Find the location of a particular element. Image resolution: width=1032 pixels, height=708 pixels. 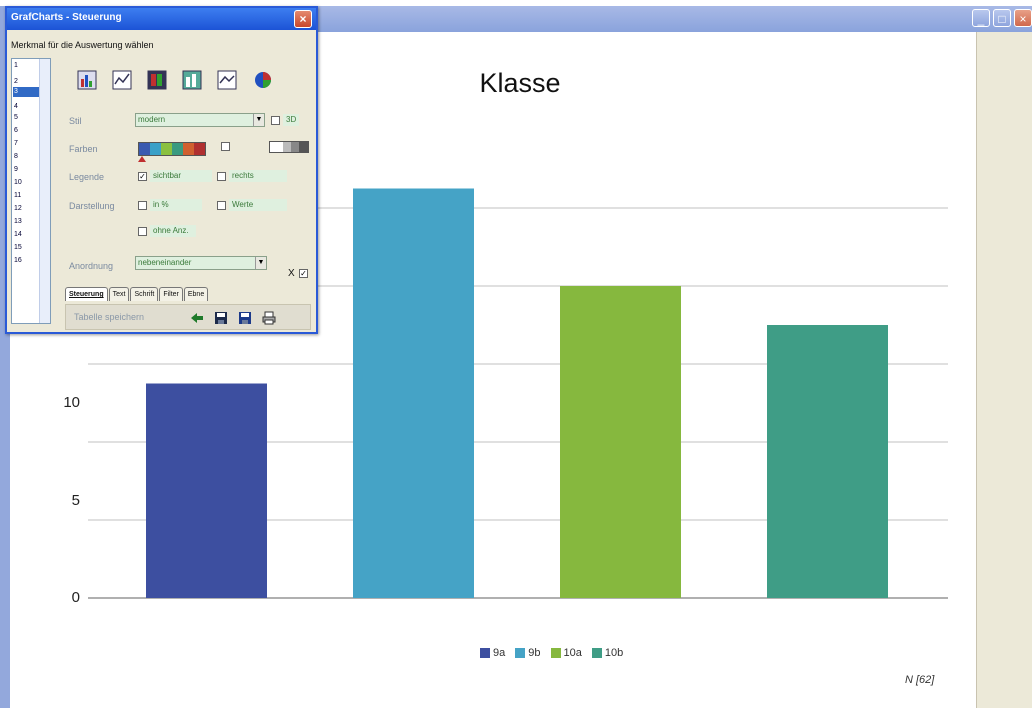

stil-label: Stil is located at coordinates (75, 121).